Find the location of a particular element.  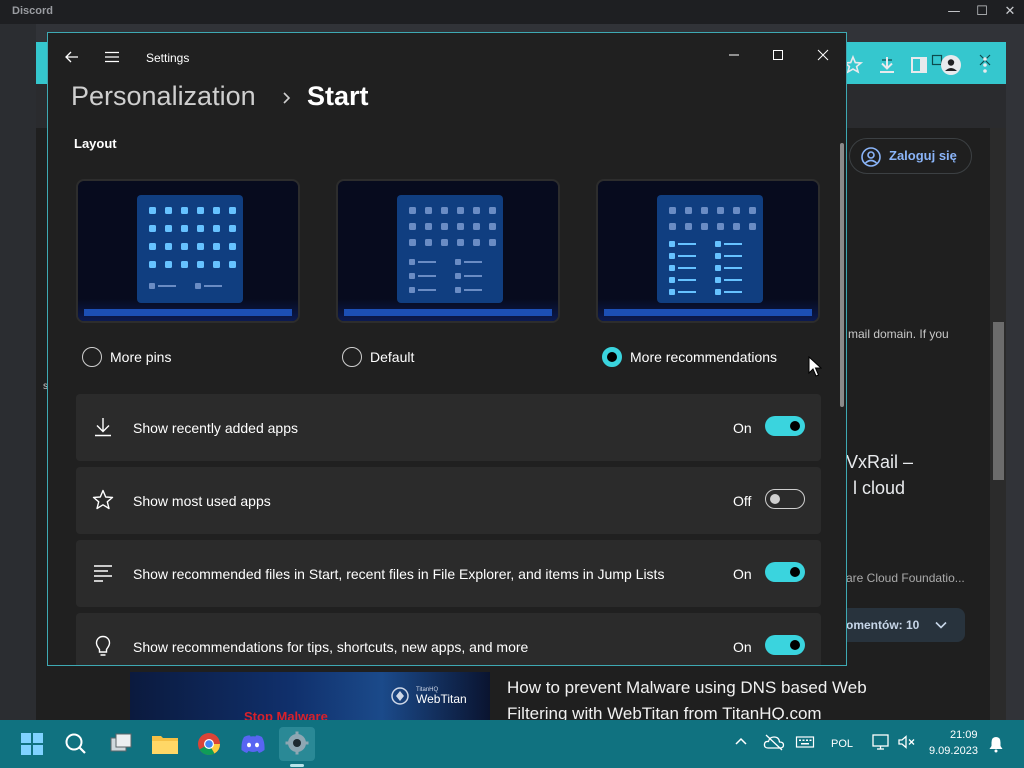

settings-icon is located at coordinates (297, 744).